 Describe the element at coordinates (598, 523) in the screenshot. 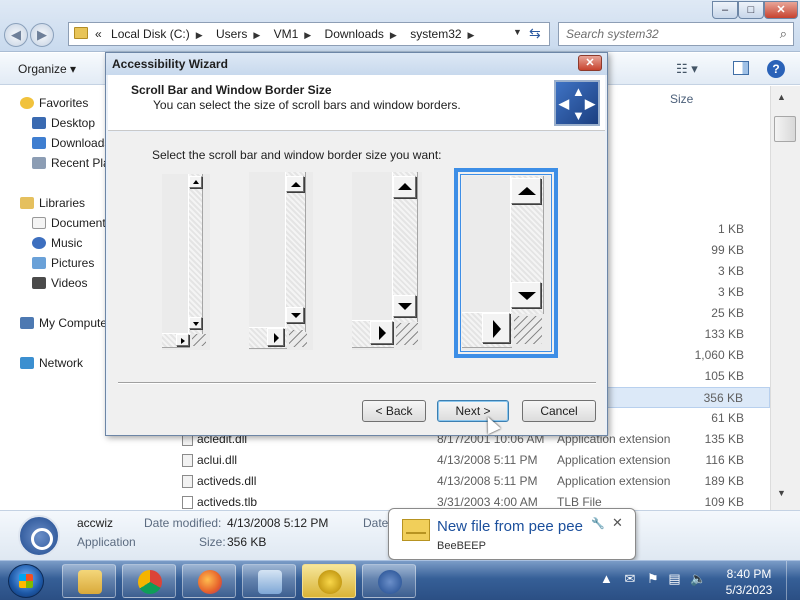

I see `wrench-icon: 🔧` at that location.